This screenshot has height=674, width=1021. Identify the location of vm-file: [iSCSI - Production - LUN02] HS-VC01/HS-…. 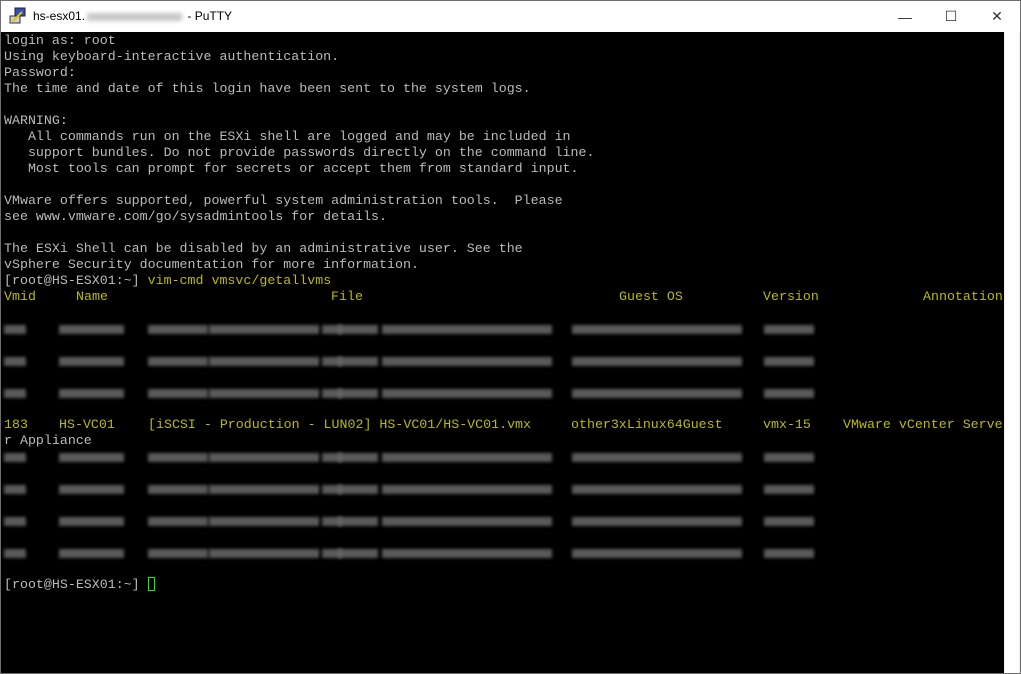
(340, 424).